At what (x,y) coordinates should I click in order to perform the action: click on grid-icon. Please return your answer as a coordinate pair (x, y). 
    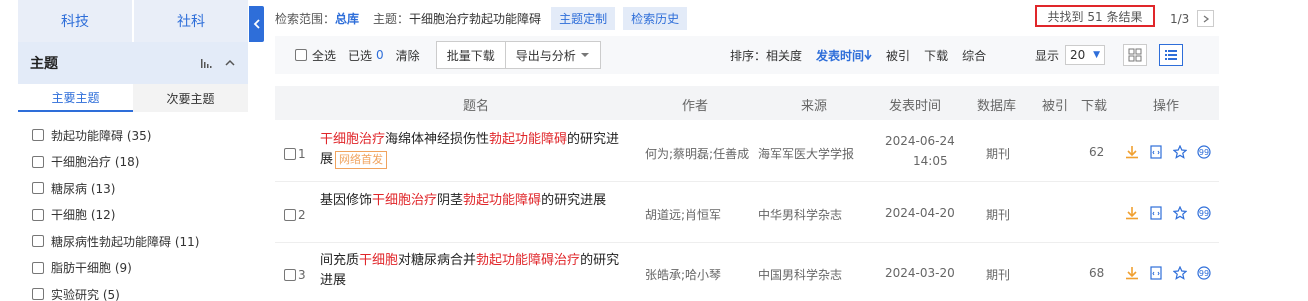
    Looking at the image, I should click on (1135, 55).